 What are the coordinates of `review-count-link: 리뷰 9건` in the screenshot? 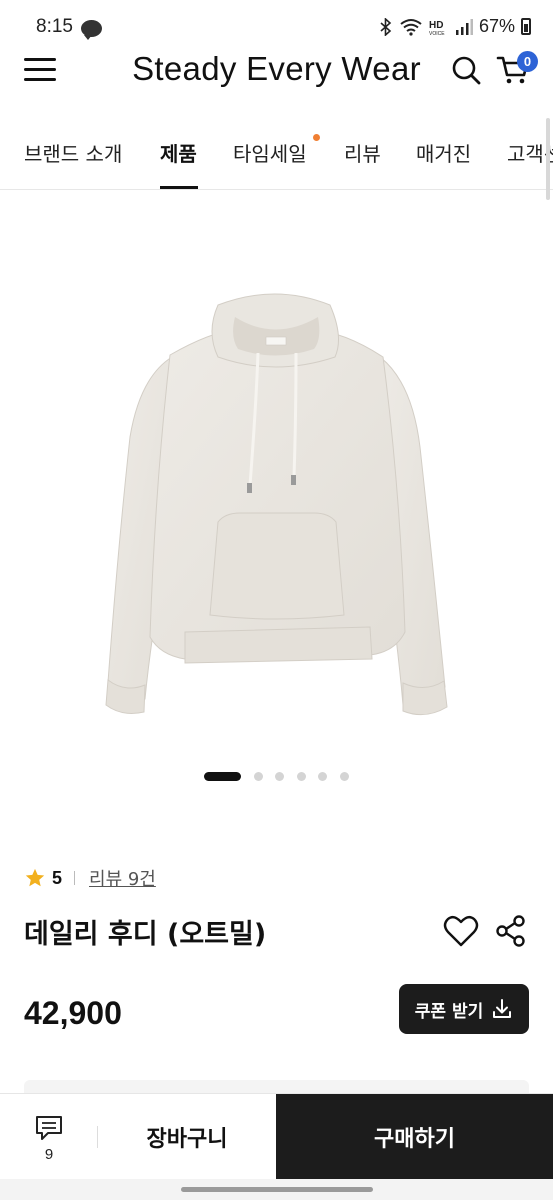 It's located at (122, 878).